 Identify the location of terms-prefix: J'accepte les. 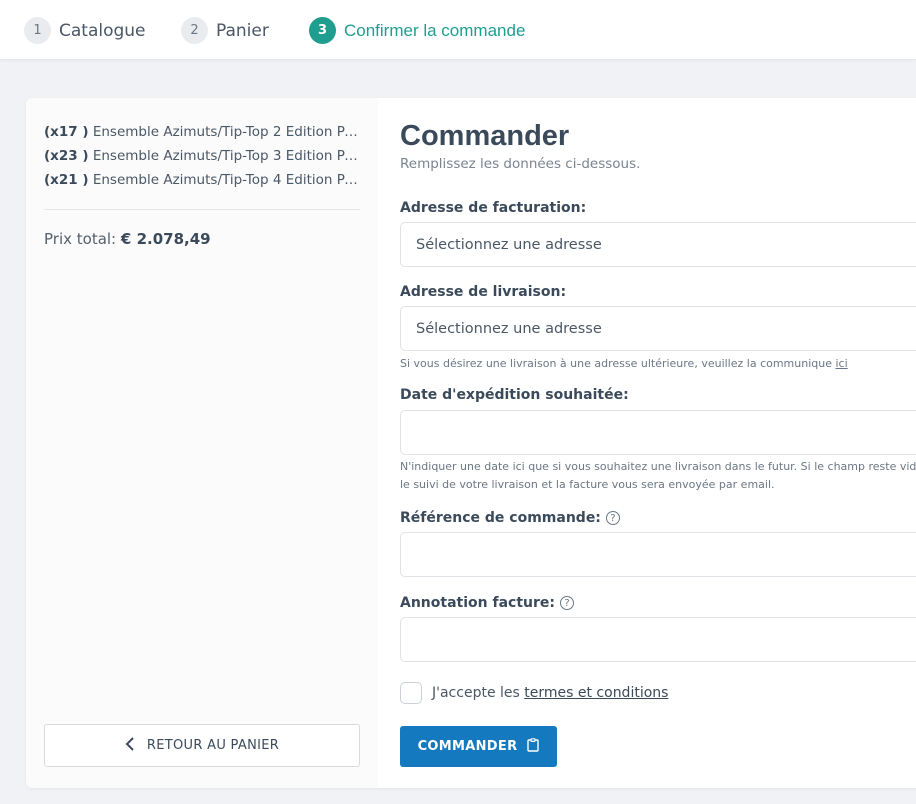
(476, 693).